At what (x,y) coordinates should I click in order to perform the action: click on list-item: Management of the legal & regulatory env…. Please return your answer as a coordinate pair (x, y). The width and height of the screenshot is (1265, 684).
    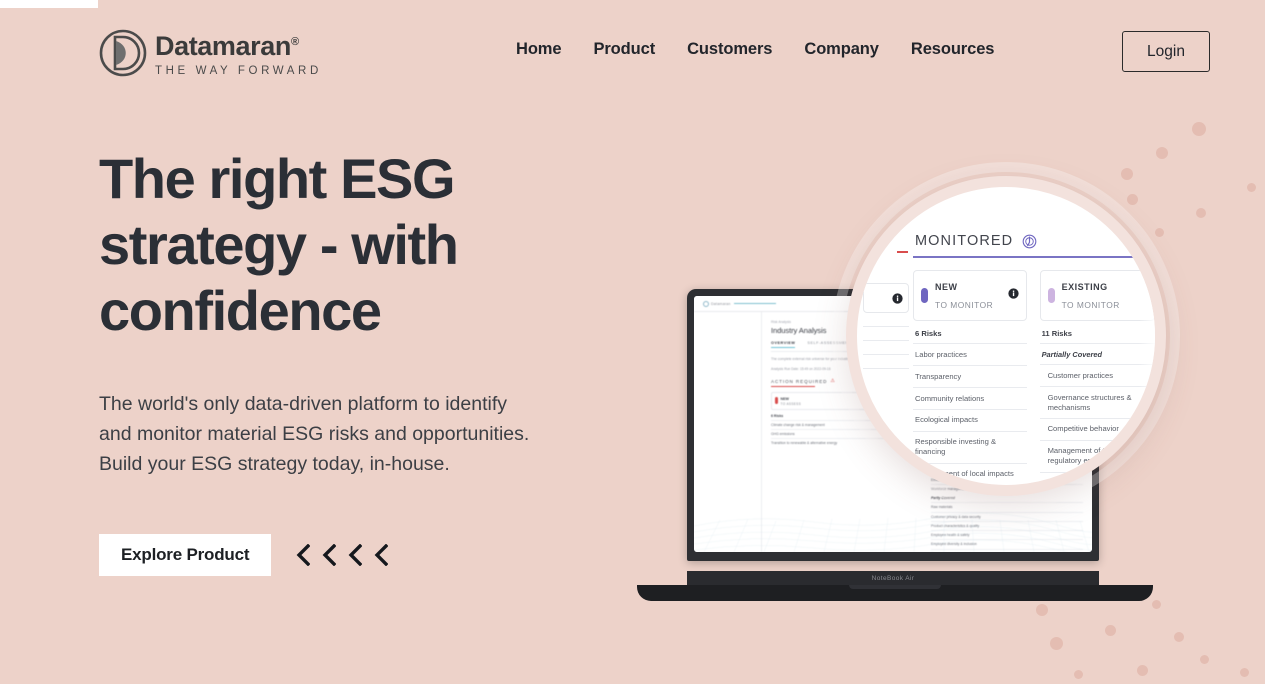
    Looking at the image, I should click on (1097, 455).